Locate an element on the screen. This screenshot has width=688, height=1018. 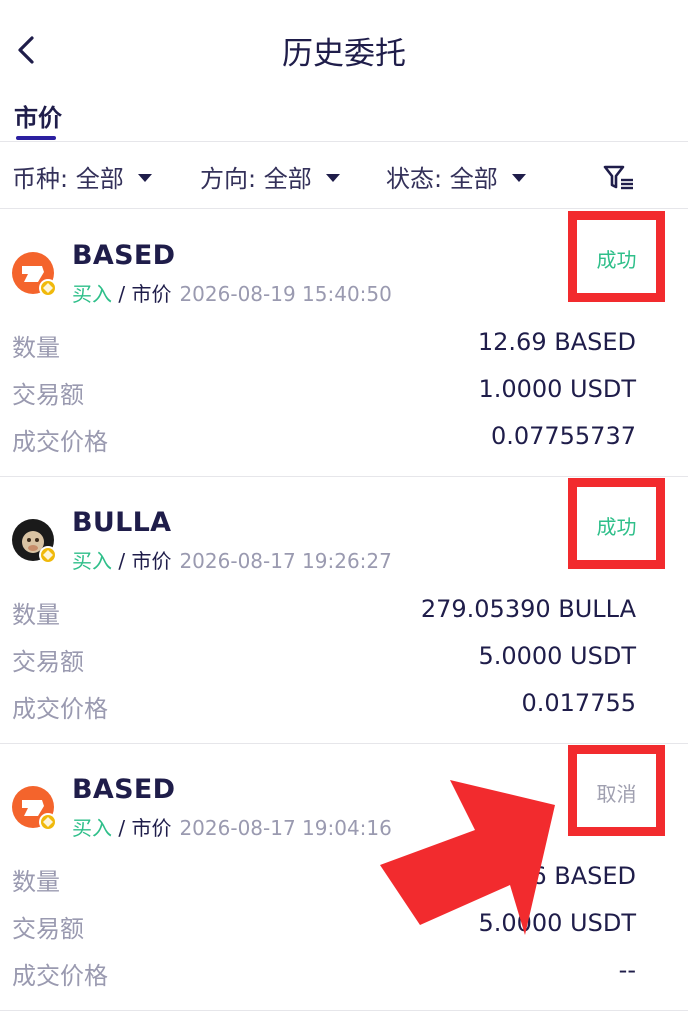
detail-row: 数量 12.69 BASED is located at coordinates (344, 348).